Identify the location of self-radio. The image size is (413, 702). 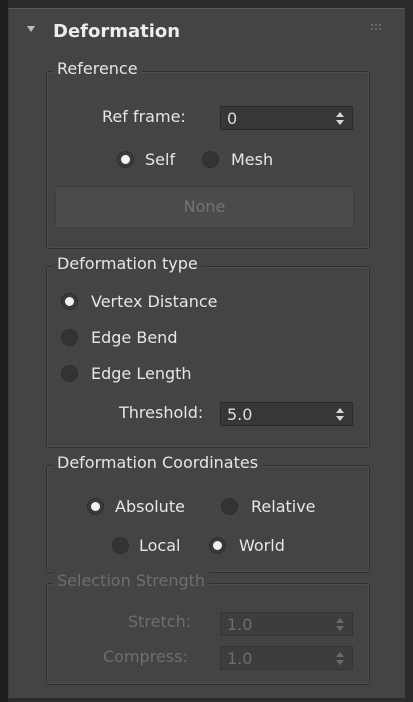
(125, 159).